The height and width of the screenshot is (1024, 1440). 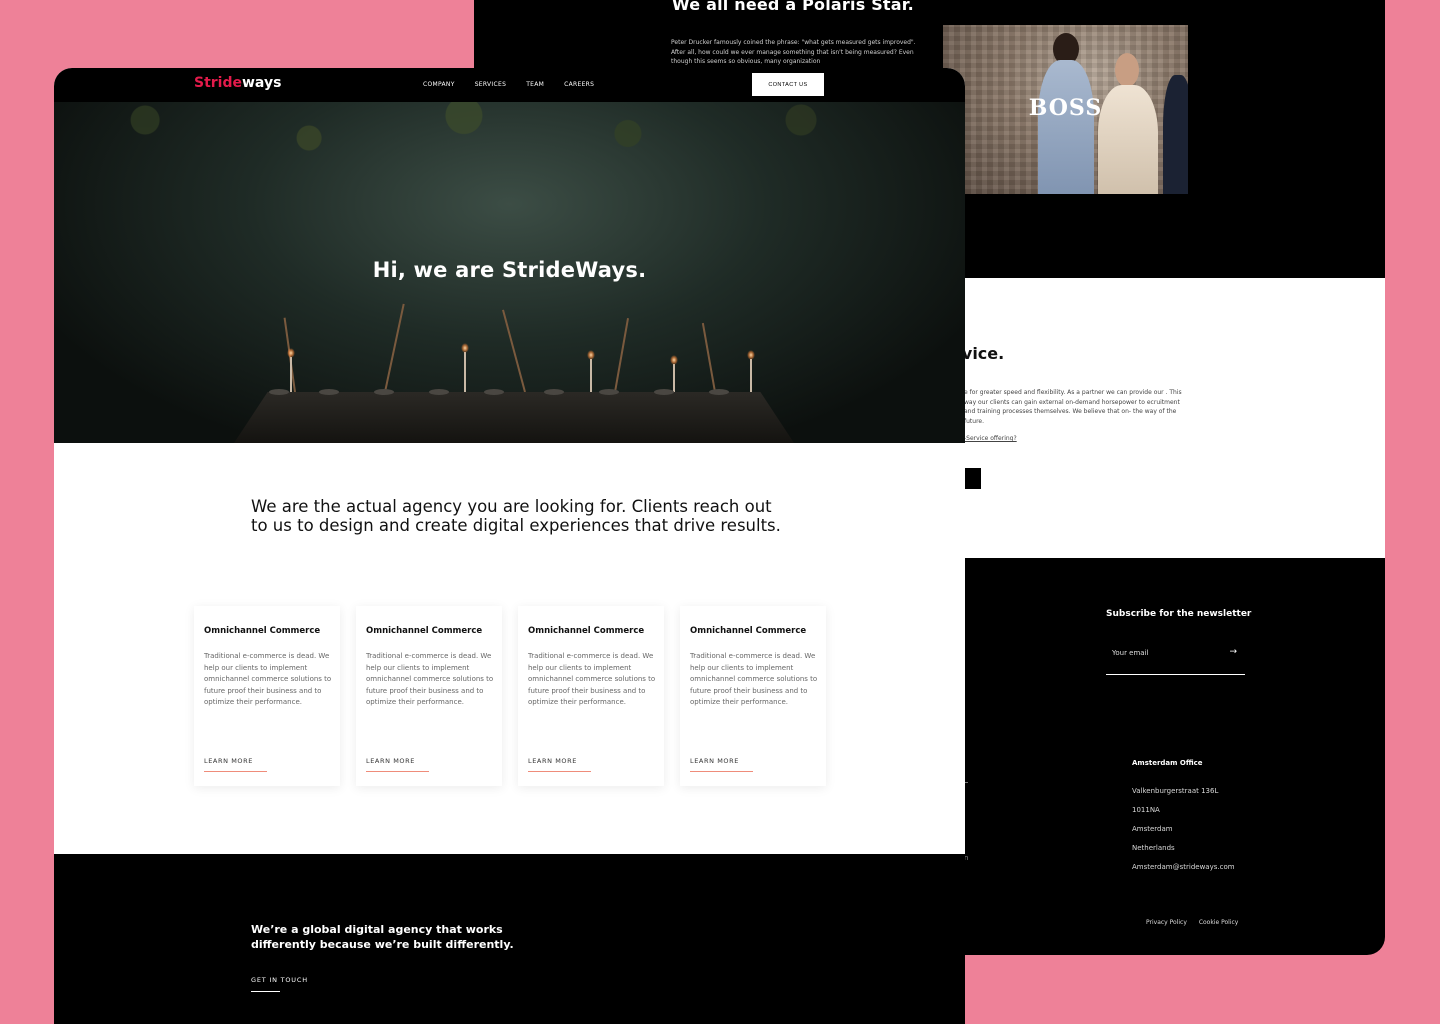 I want to click on get-in-touch-link: GET IN TOUCH, so click(x=279, y=984).